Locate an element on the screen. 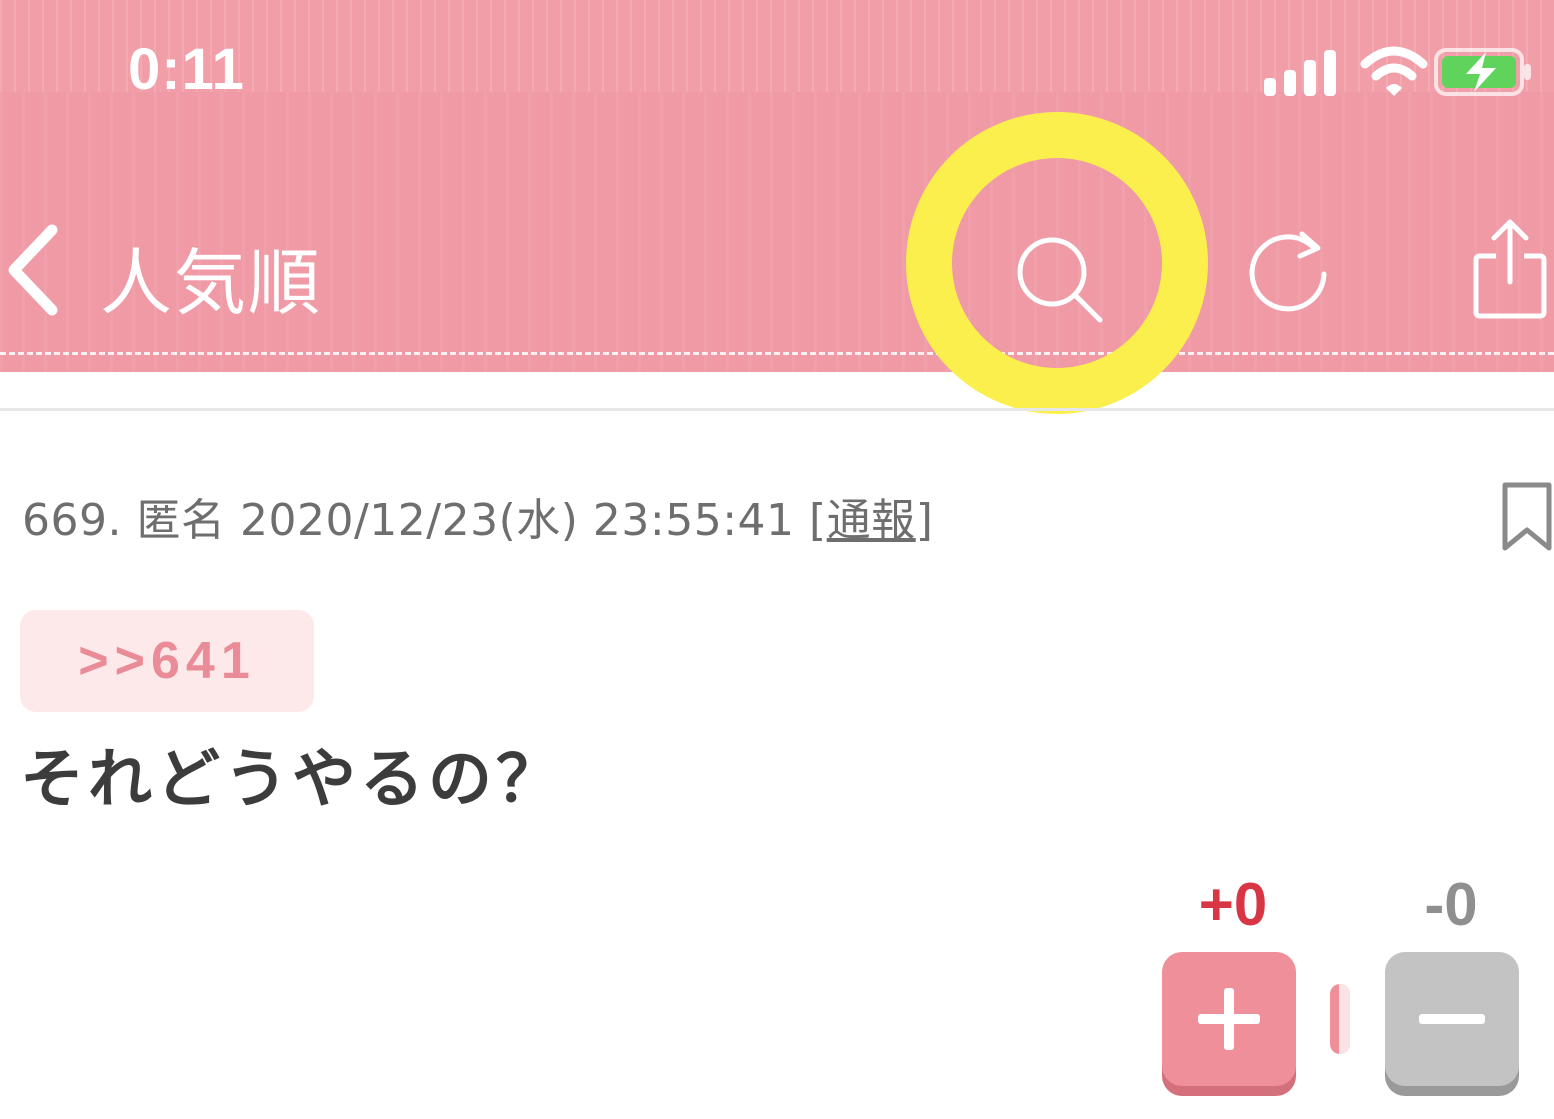 Image resolution: width=1554 pixels, height=1119 pixels. share-icon is located at coordinates (1510, 268).